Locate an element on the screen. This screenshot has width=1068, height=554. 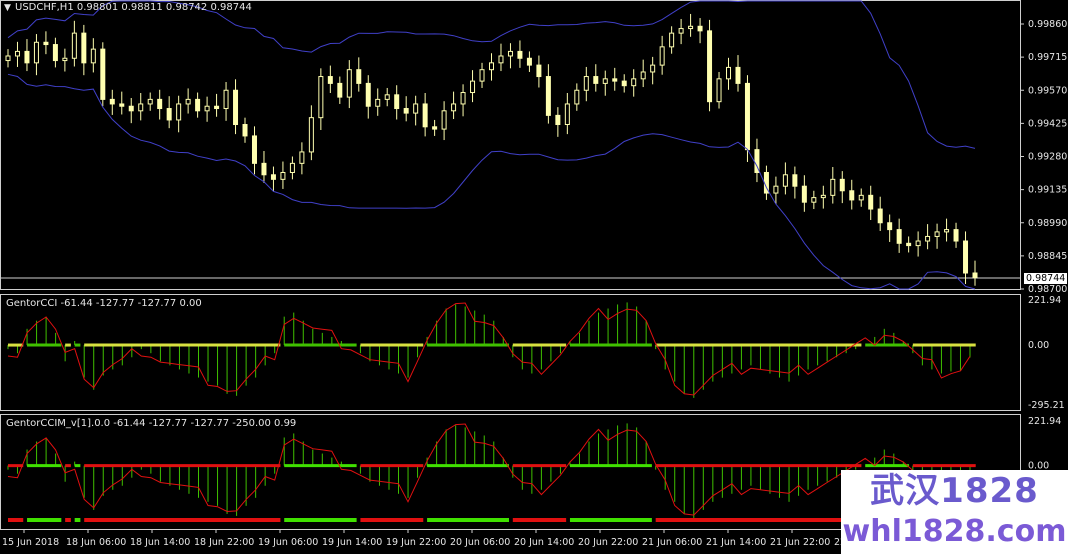
price-axis-label: 0.99570 is located at coordinates (1047, 90).